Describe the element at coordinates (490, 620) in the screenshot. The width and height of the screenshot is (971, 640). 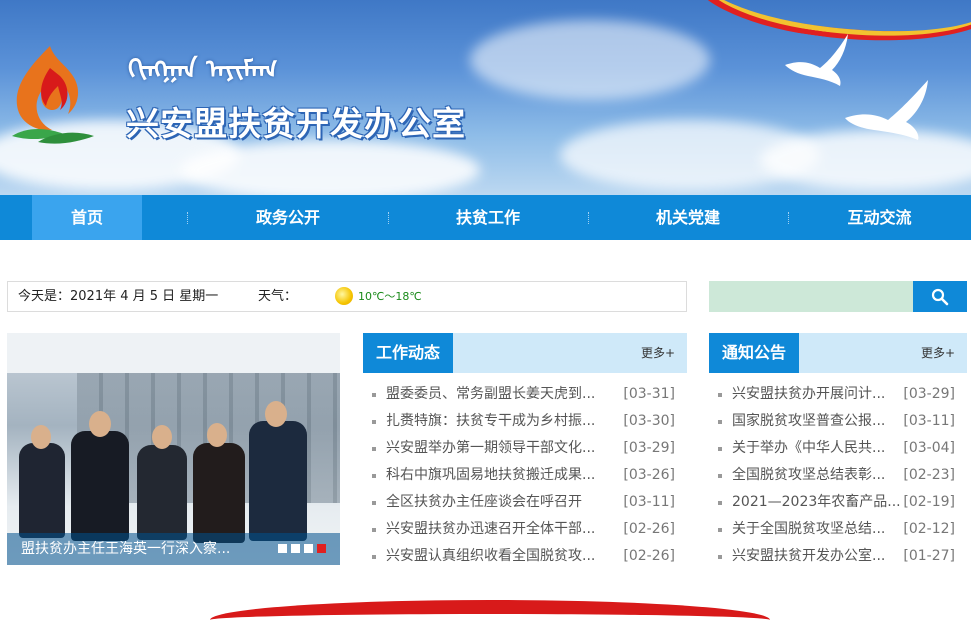
I see `footer-ribbon-decoration` at that location.